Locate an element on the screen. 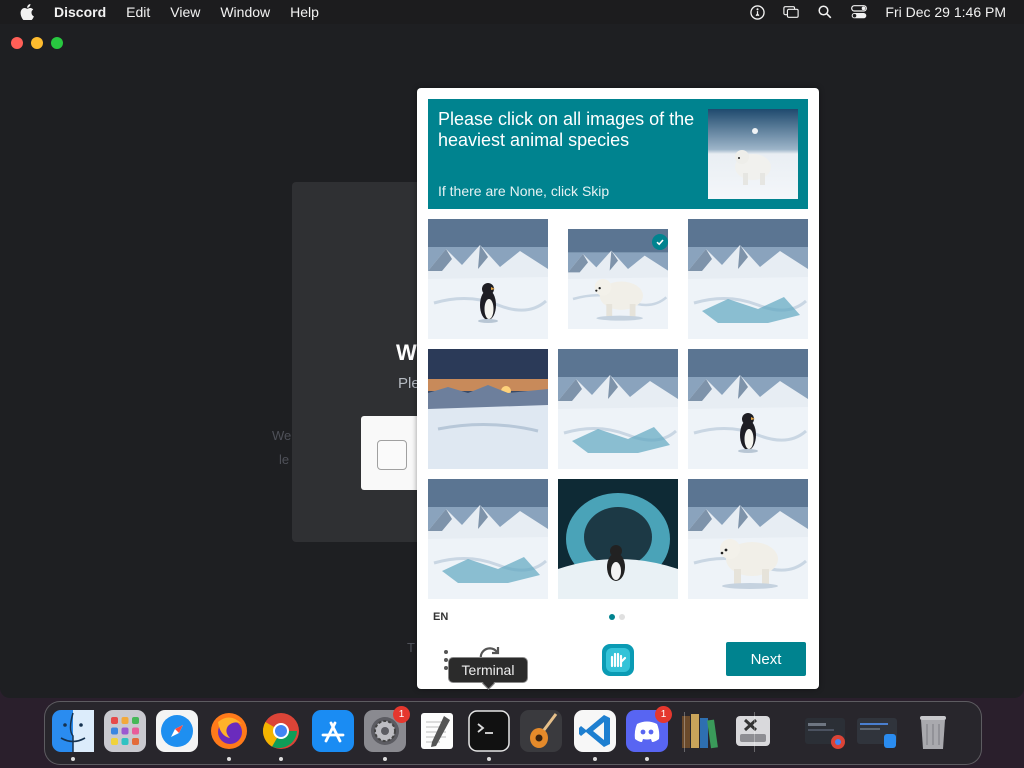 This screenshot has height=768, width=1024. minimize-window-button is located at coordinates (37, 43).